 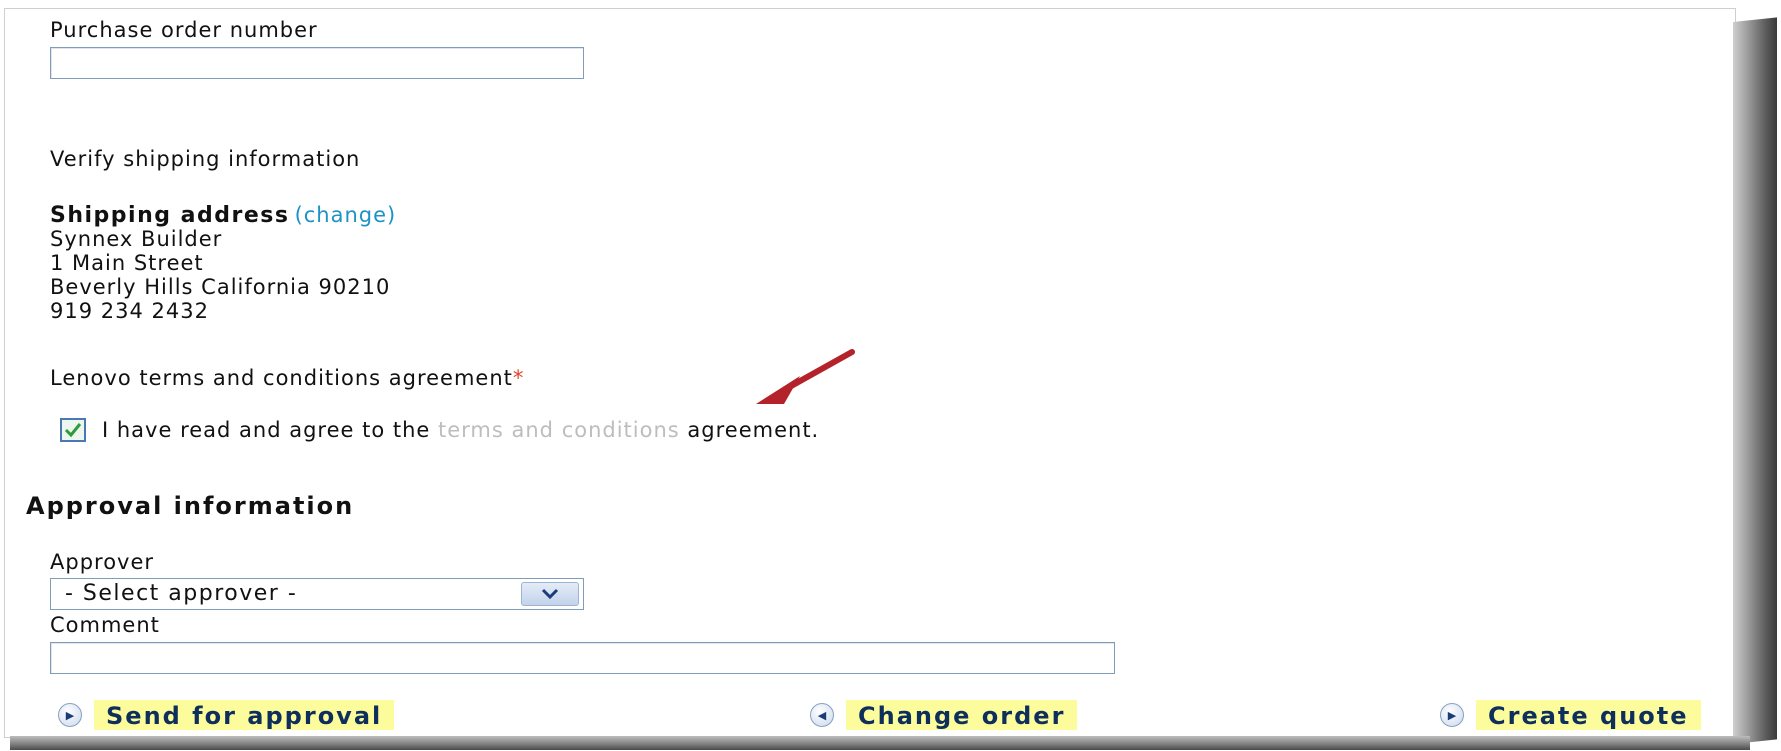 I want to click on send-for-approval-label: Send for approval, so click(x=244, y=715).